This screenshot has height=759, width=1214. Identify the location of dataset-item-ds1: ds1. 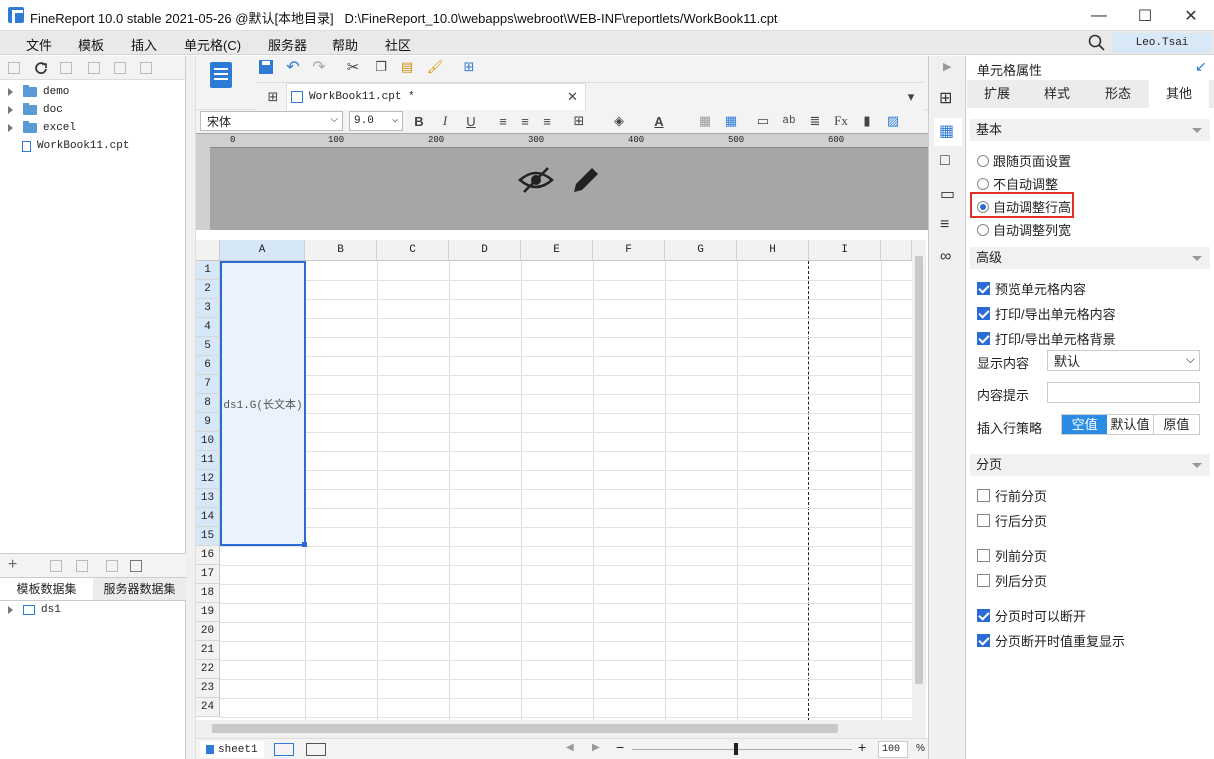
(34, 610).